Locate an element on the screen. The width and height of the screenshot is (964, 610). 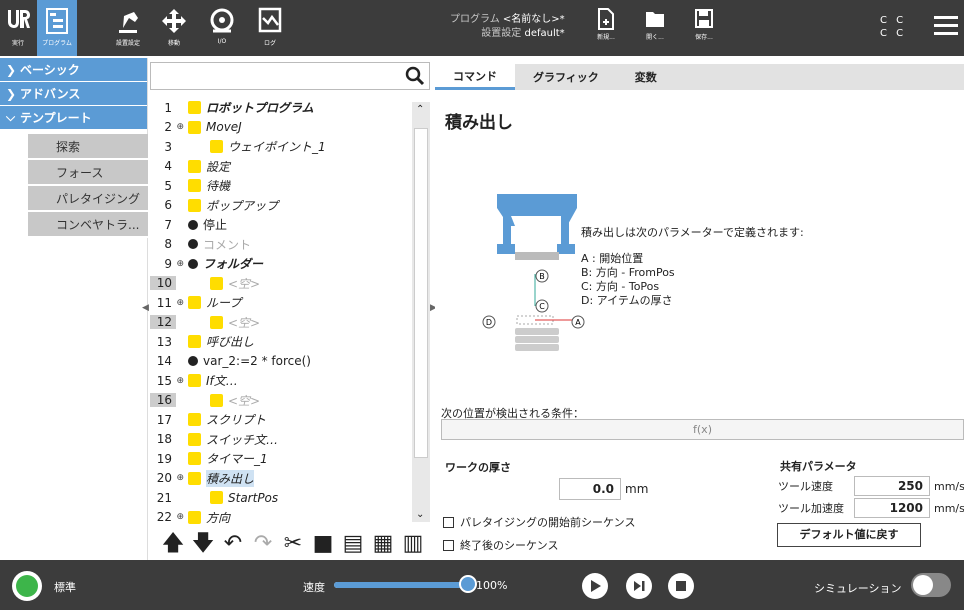
tree-scroll-thumb is located at coordinates (421, 293).